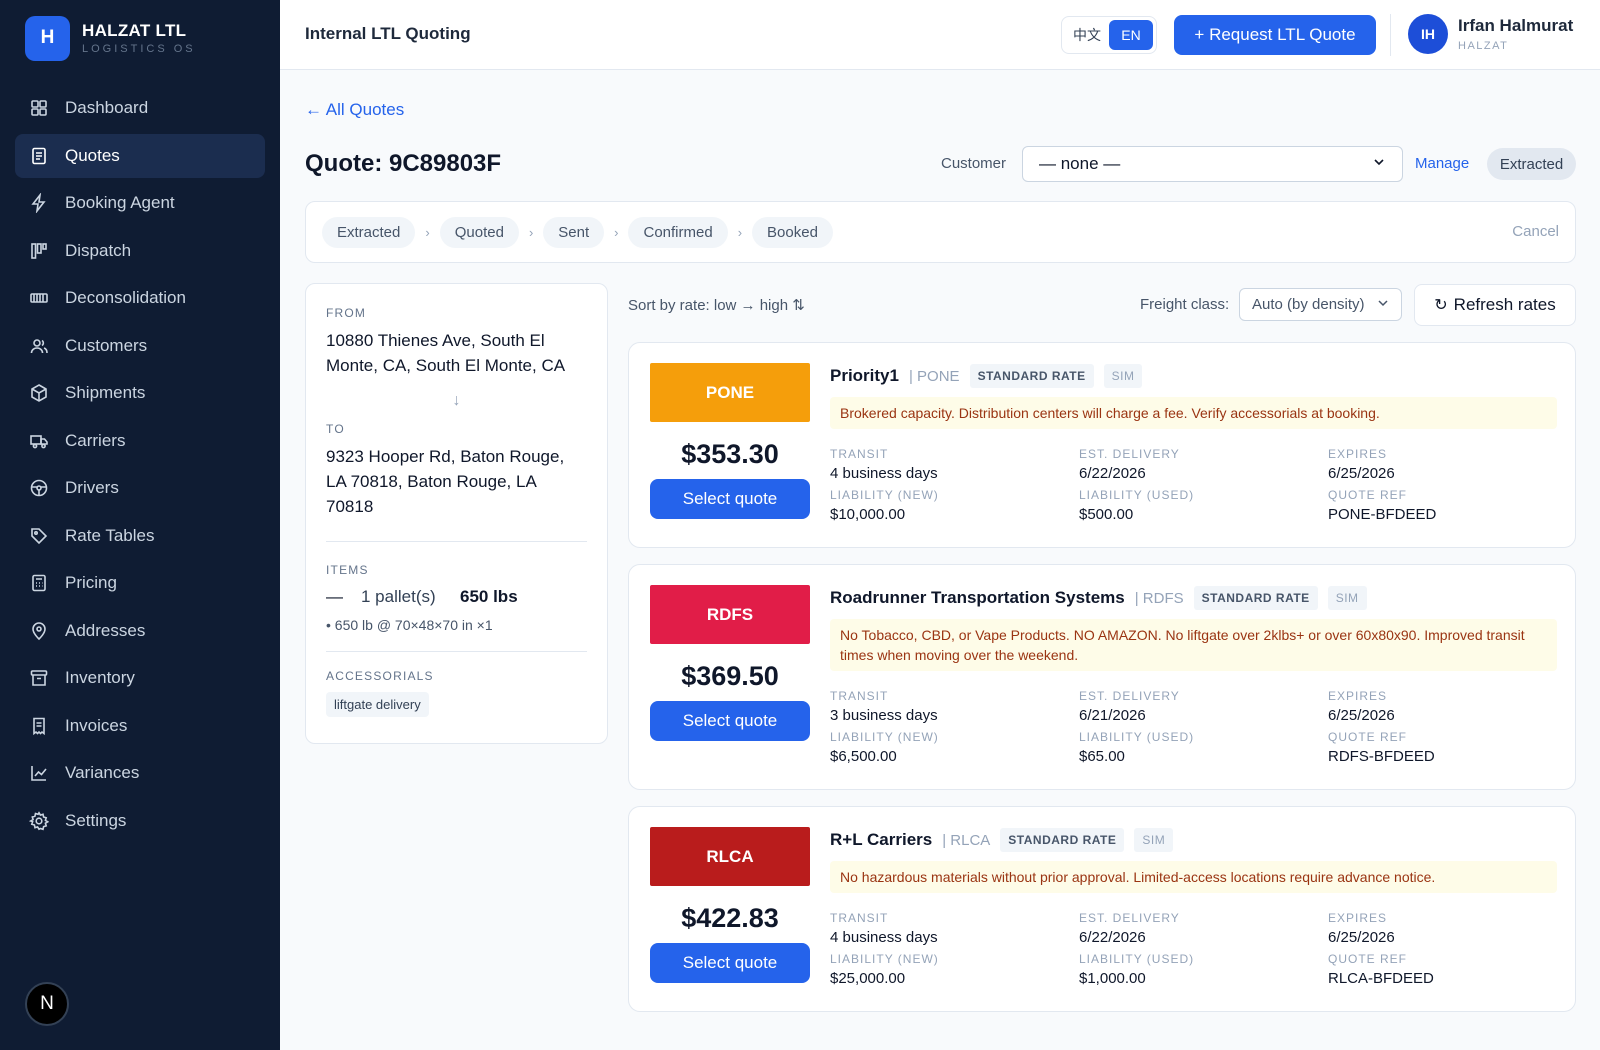 The width and height of the screenshot is (1600, 1050). I want to click on field-label-liability-used: LIABILITY (USED), so click(1137, 737).